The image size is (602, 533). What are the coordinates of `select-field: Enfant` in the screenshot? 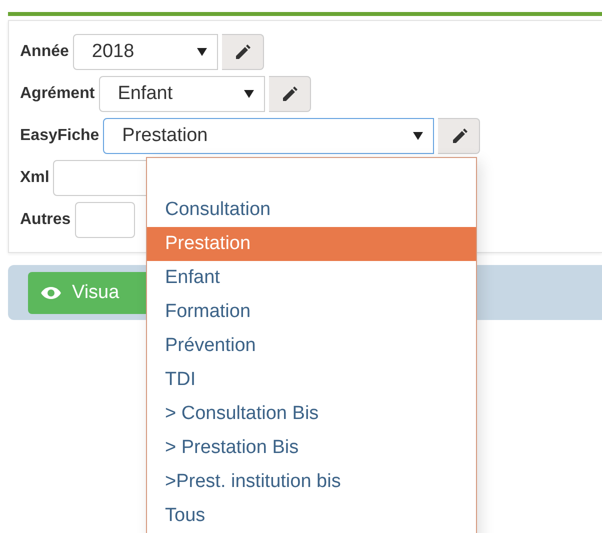 It's located at (181, 94).